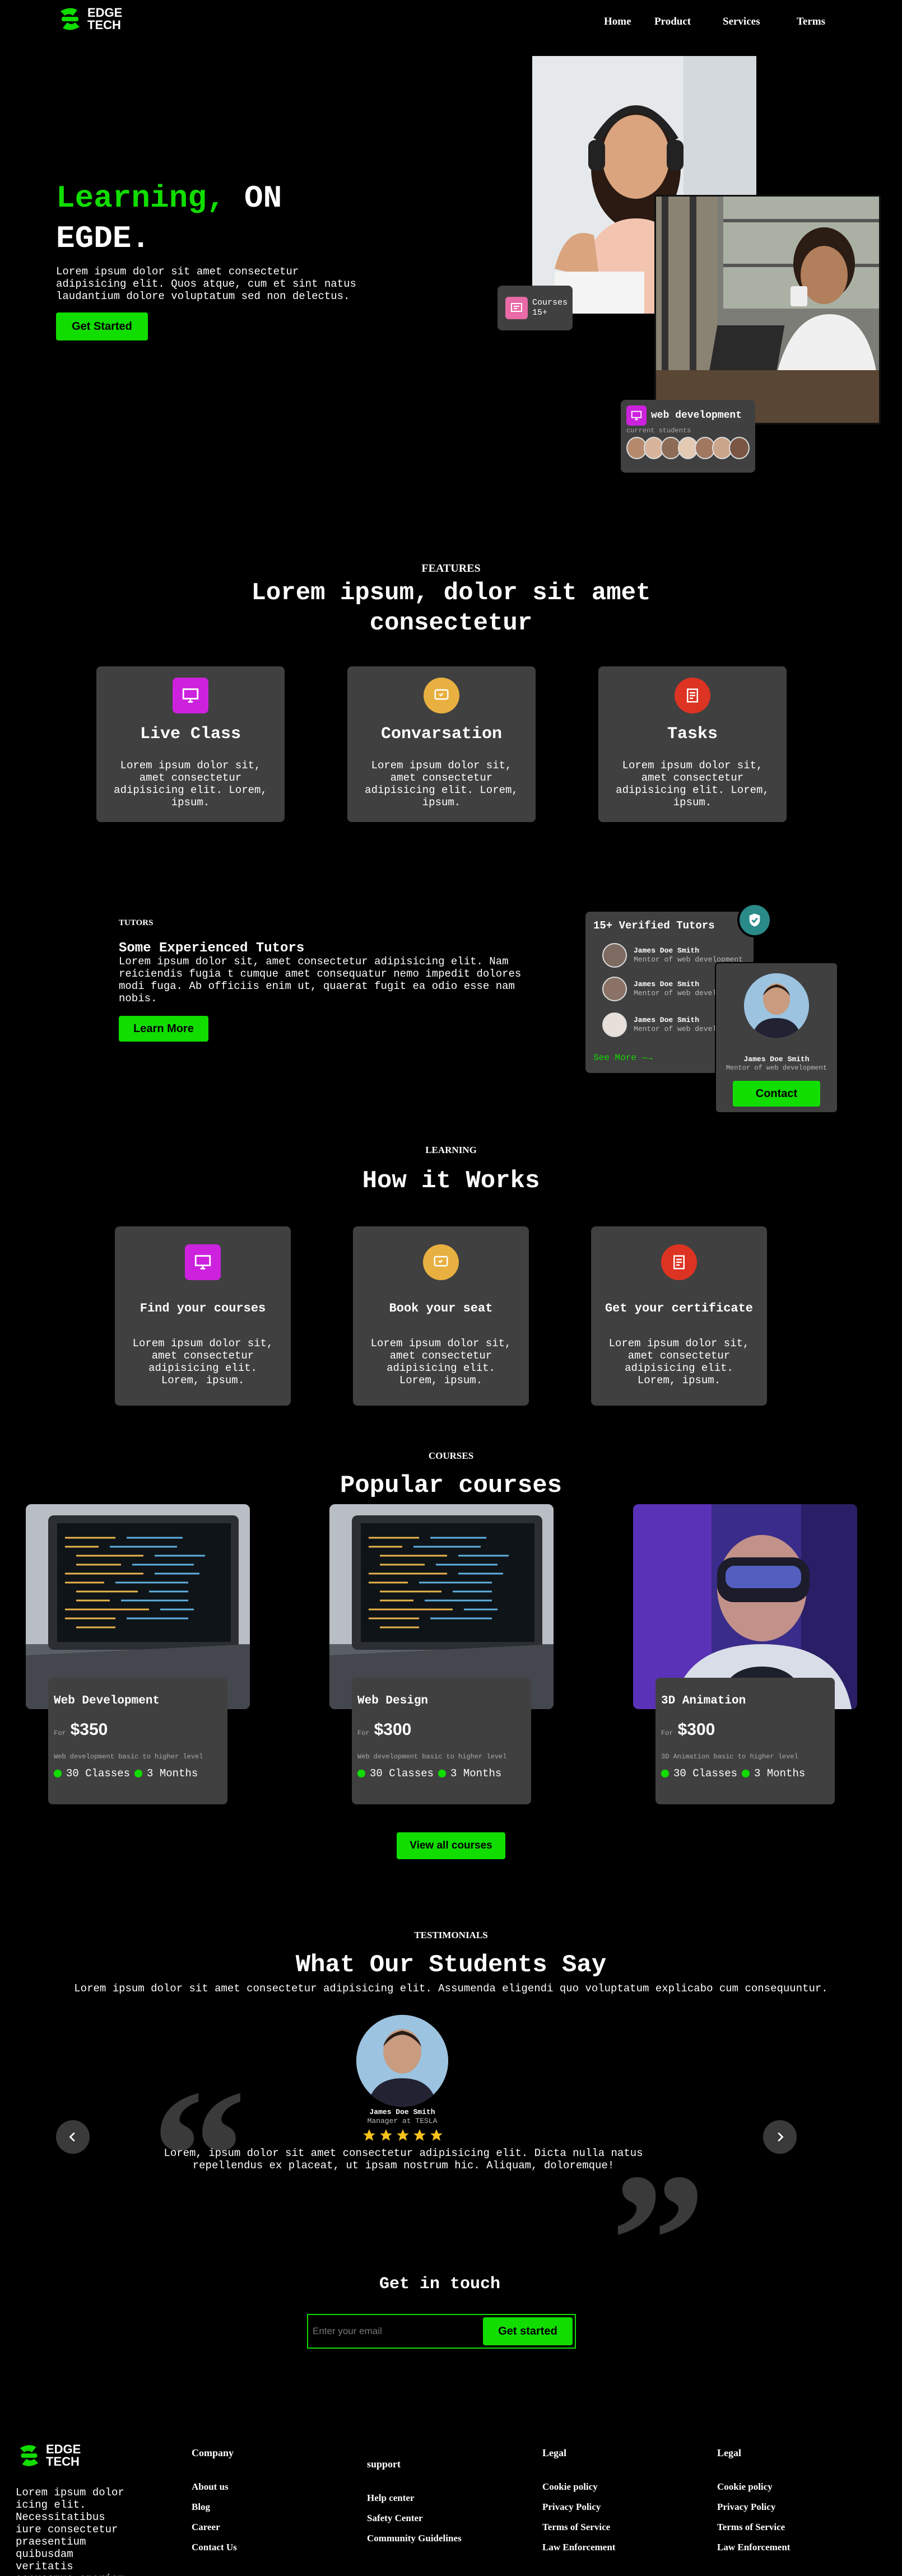 The height and width of the screenshot is (2576, 902). I want to click on footer-link: Community Guidelines, so click(414, 2539).